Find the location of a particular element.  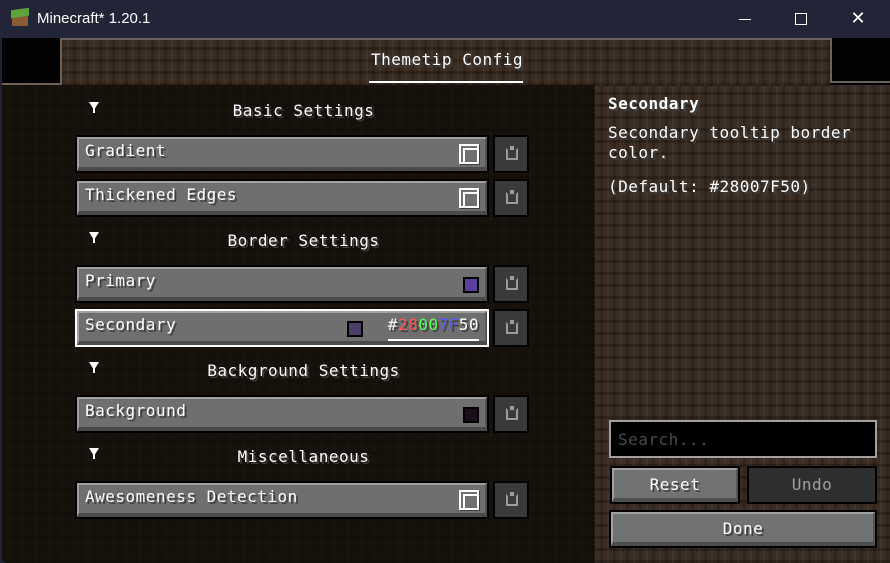

background-color-swatch is located at coordinates (471, 415).